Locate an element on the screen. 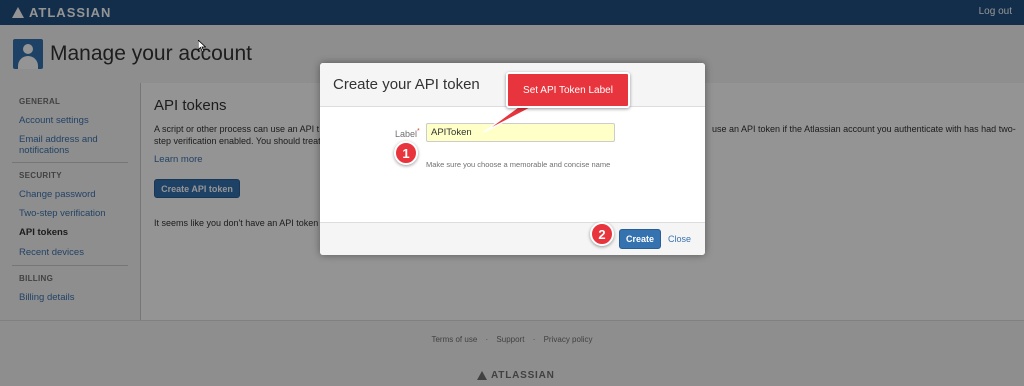 Image resolution: width=1024 pixels, height=386 pixels. step-1-badge: 1 is located at coordinates (406, 153).